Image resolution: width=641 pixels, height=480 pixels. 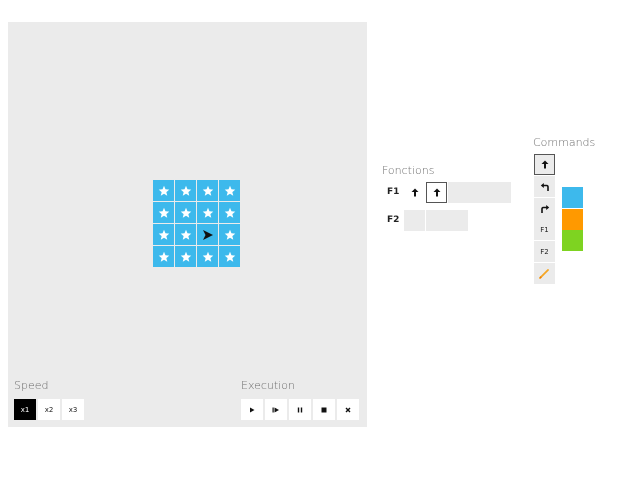 What do you see at coordinates (49, 409) in the screenshot?
I see `speed-x2-button: x2` at bounding box center [49, 409].